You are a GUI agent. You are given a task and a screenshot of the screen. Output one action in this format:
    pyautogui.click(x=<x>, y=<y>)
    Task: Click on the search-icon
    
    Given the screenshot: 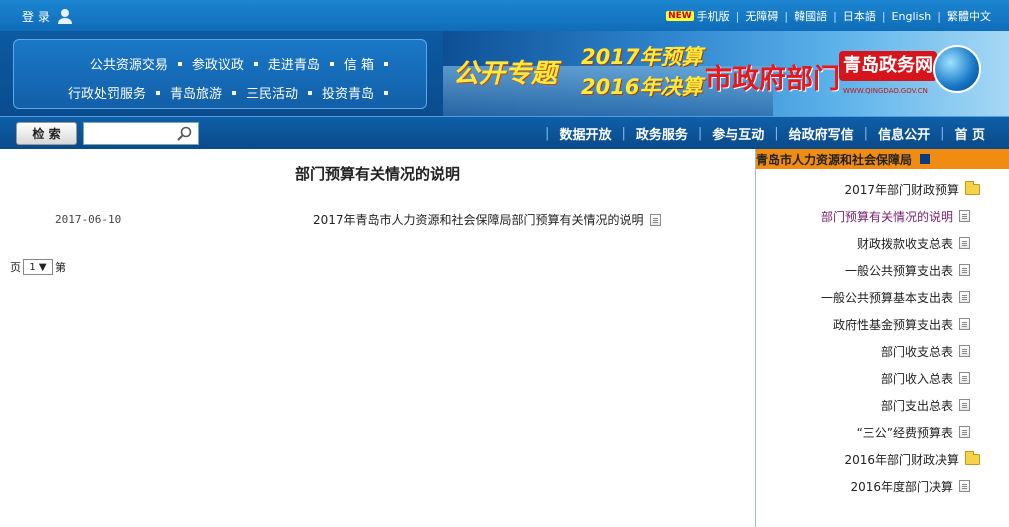 What is the action you would take?
    pyautogui.click(x=184, y=134)
    